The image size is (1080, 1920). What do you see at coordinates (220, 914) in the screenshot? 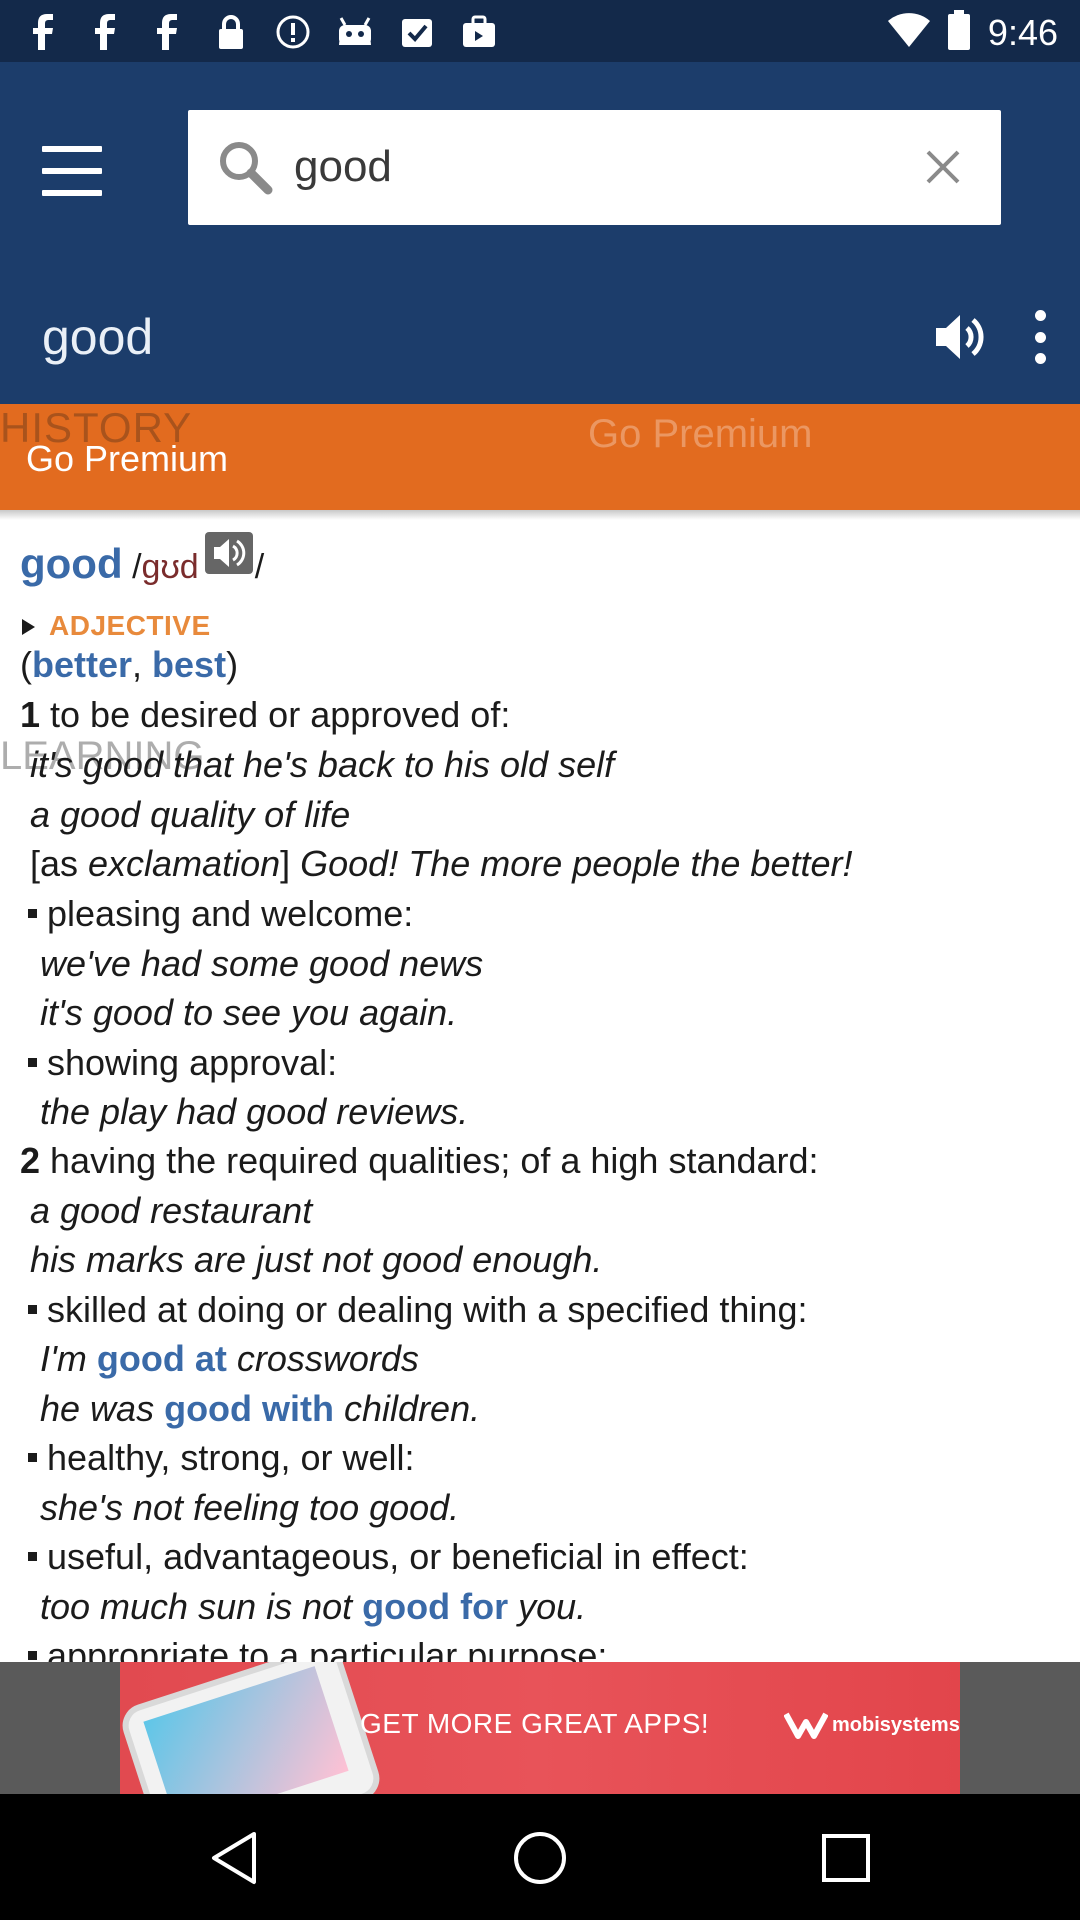
I see `subsense: pleasing and welcome:` at bounding box center [220, 914].